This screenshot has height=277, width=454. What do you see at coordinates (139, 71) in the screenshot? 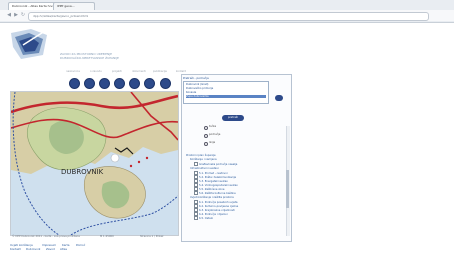
I see `menu-item-dokumenti: dokumenti` at bounding box center [139, 71].